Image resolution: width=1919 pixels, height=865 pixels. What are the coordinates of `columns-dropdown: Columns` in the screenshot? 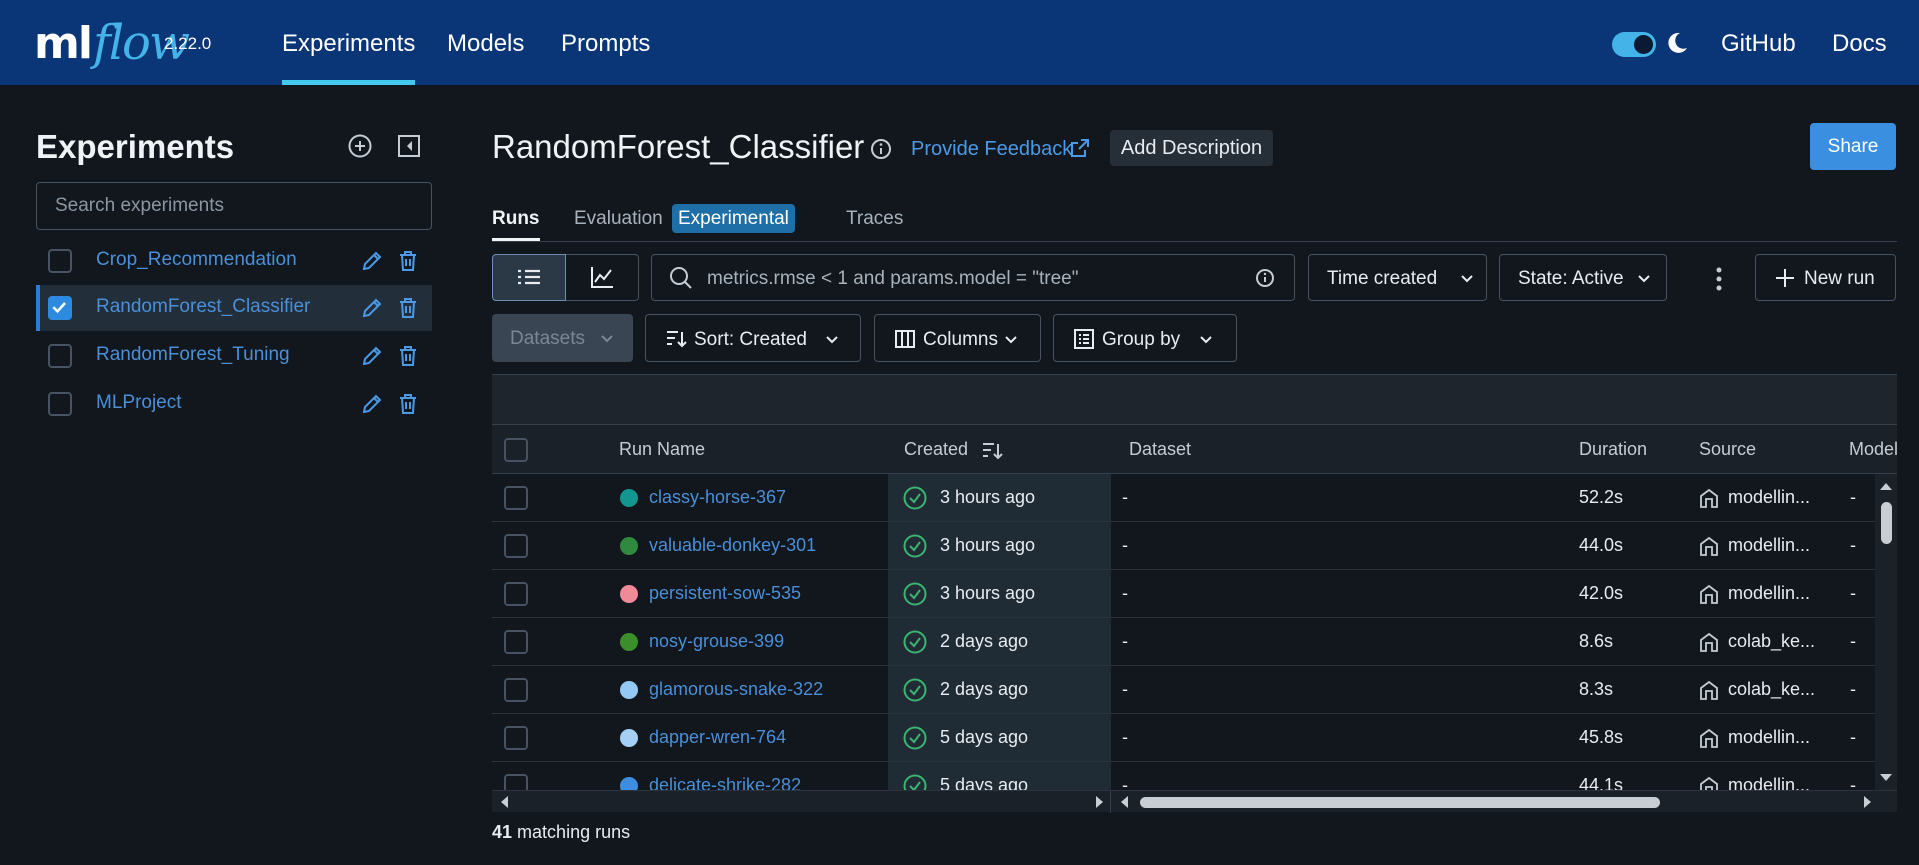 It's located at (957, 338).